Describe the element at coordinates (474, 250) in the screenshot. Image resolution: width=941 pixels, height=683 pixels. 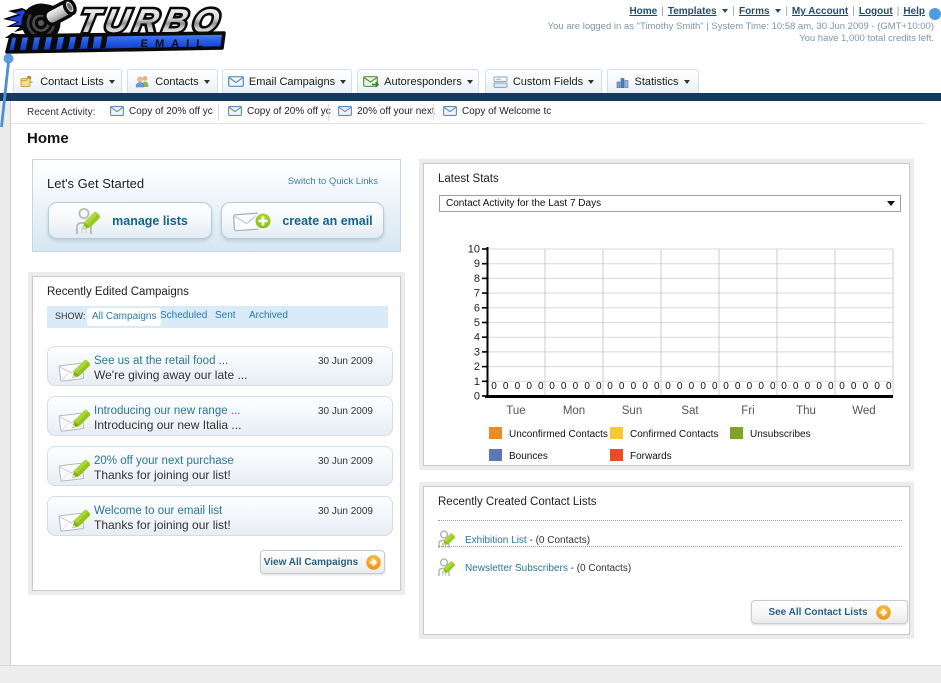
I see `svg-text: 10` at that location.